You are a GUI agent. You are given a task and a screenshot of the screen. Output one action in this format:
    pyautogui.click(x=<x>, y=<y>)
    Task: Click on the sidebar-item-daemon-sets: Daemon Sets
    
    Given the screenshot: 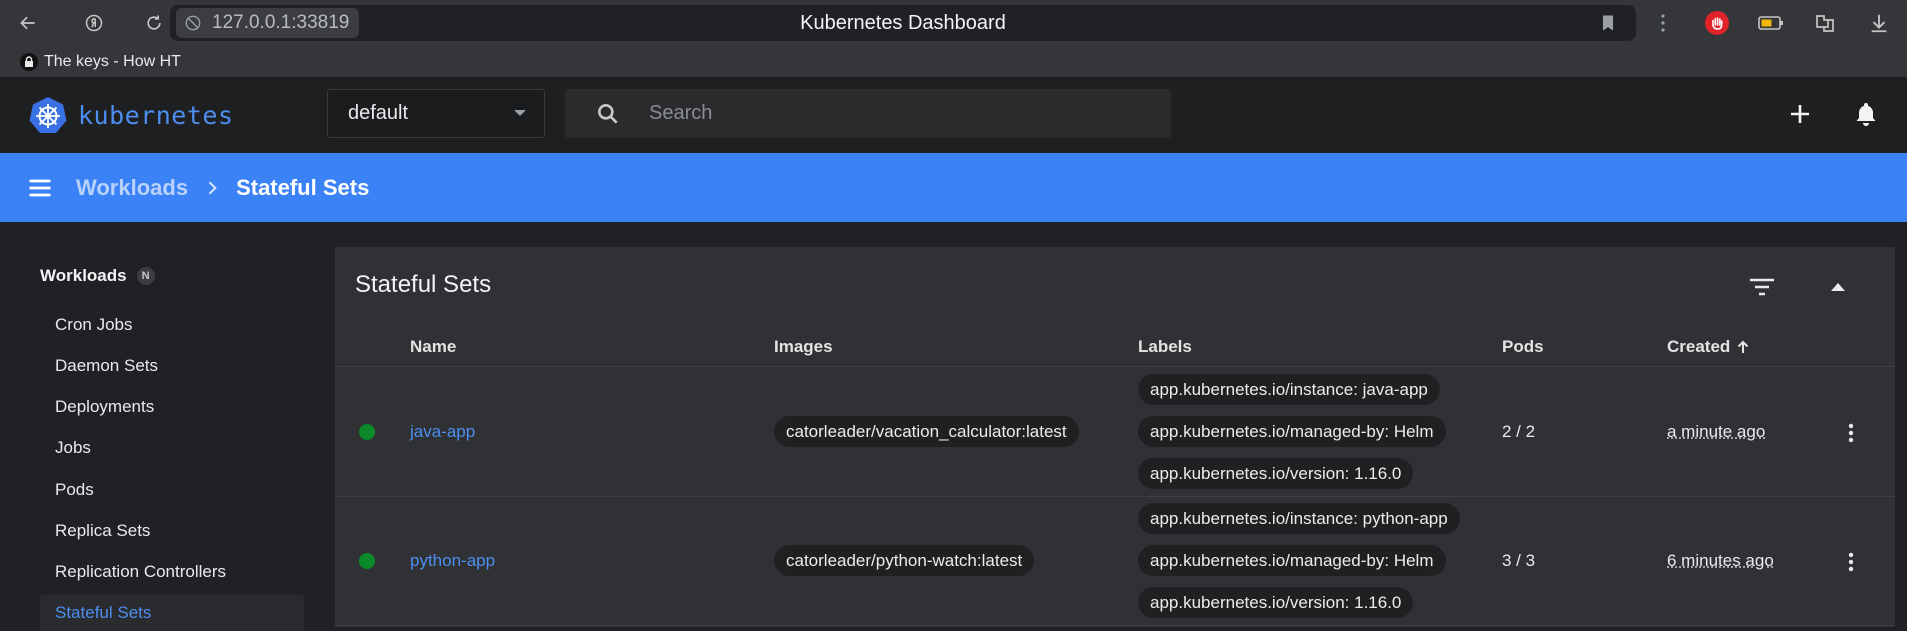 What is the action you would take?
    pyautogui.click(x=172, y=366)
    